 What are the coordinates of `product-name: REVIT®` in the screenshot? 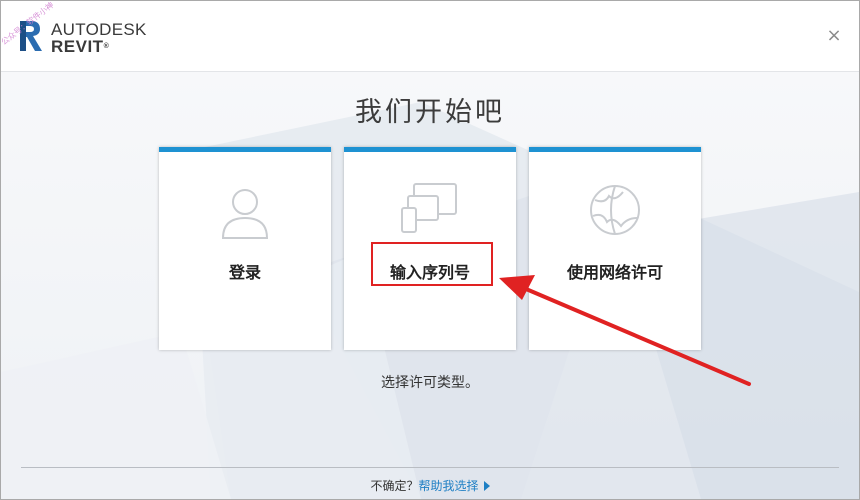 It's located at (99, 46).